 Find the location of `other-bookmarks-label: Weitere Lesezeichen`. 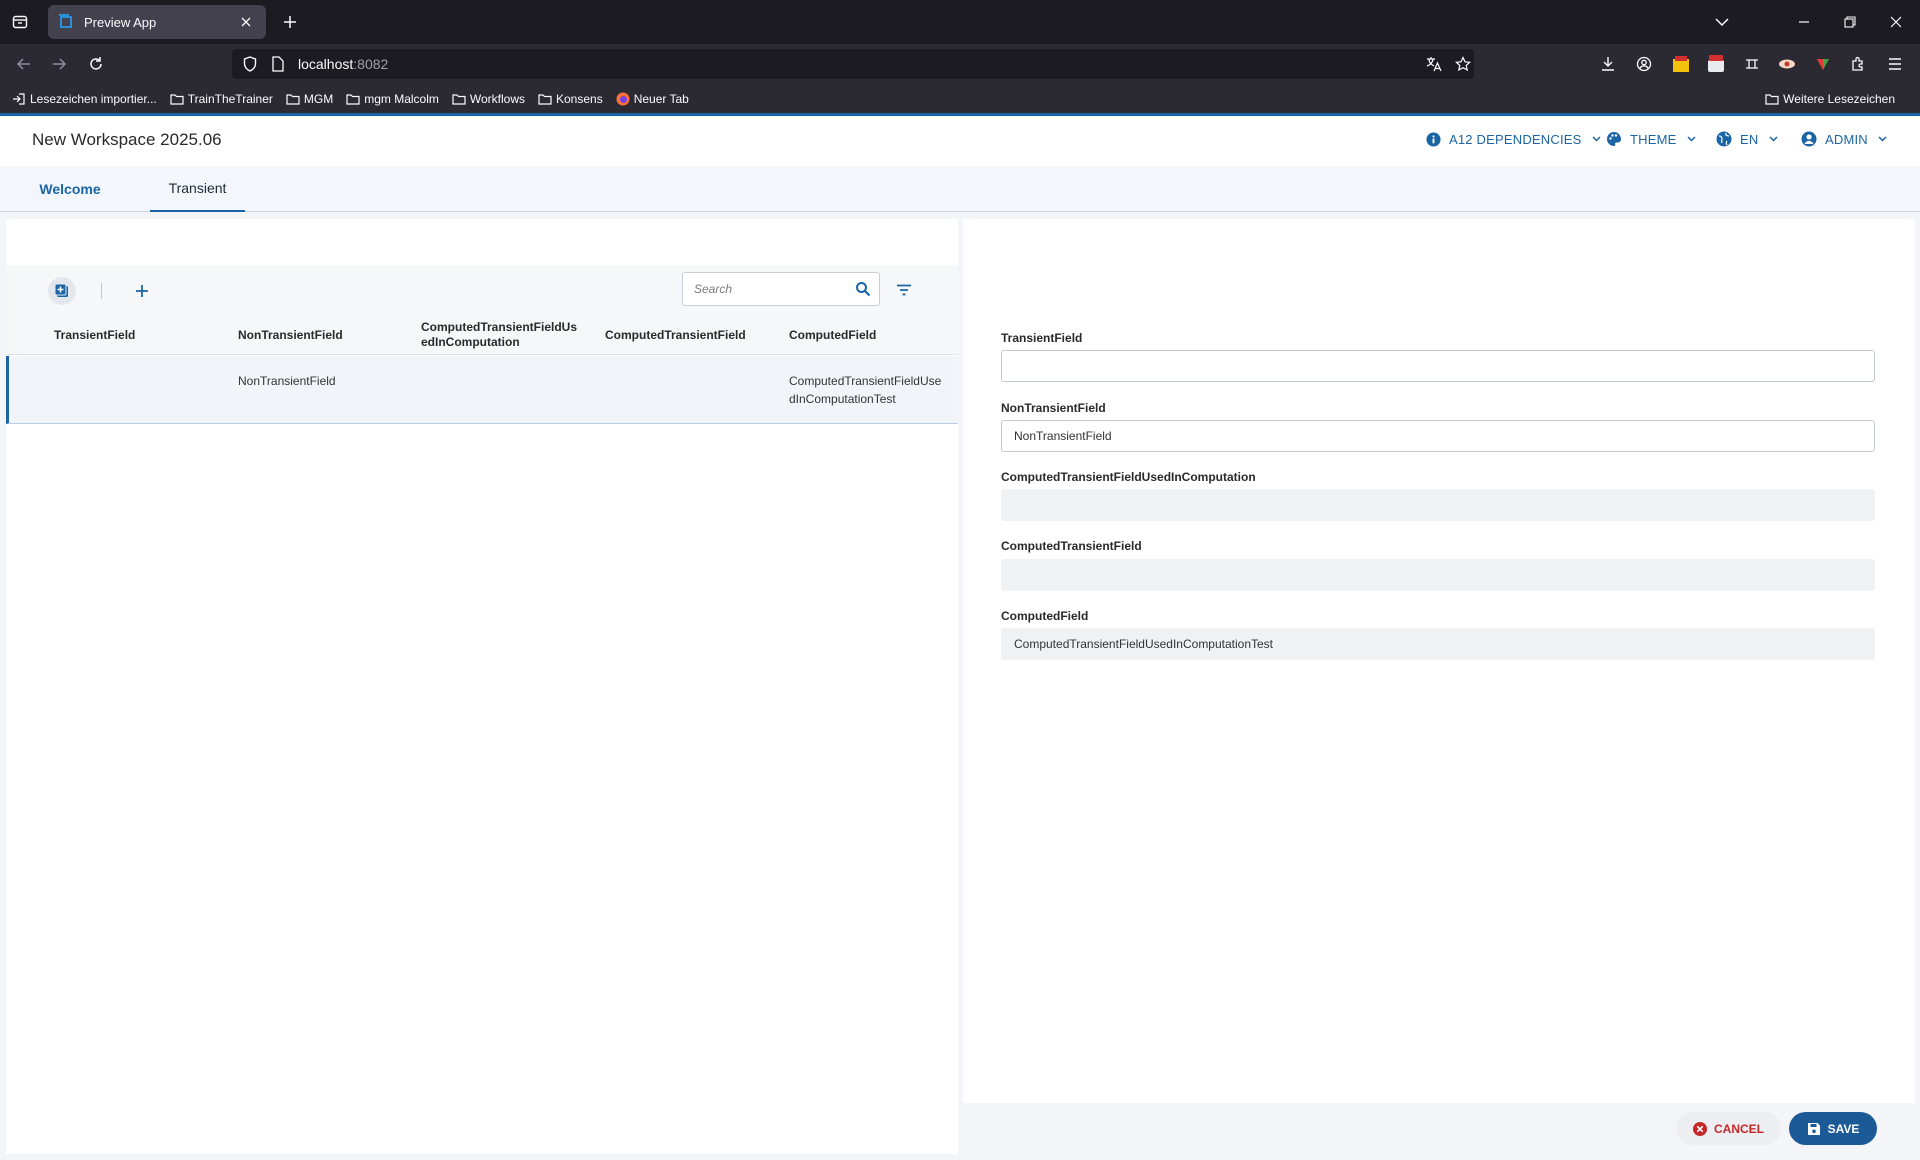

other-bookmarks-label: Weitere Lesezeichen is located at coordinates (1839, 98).